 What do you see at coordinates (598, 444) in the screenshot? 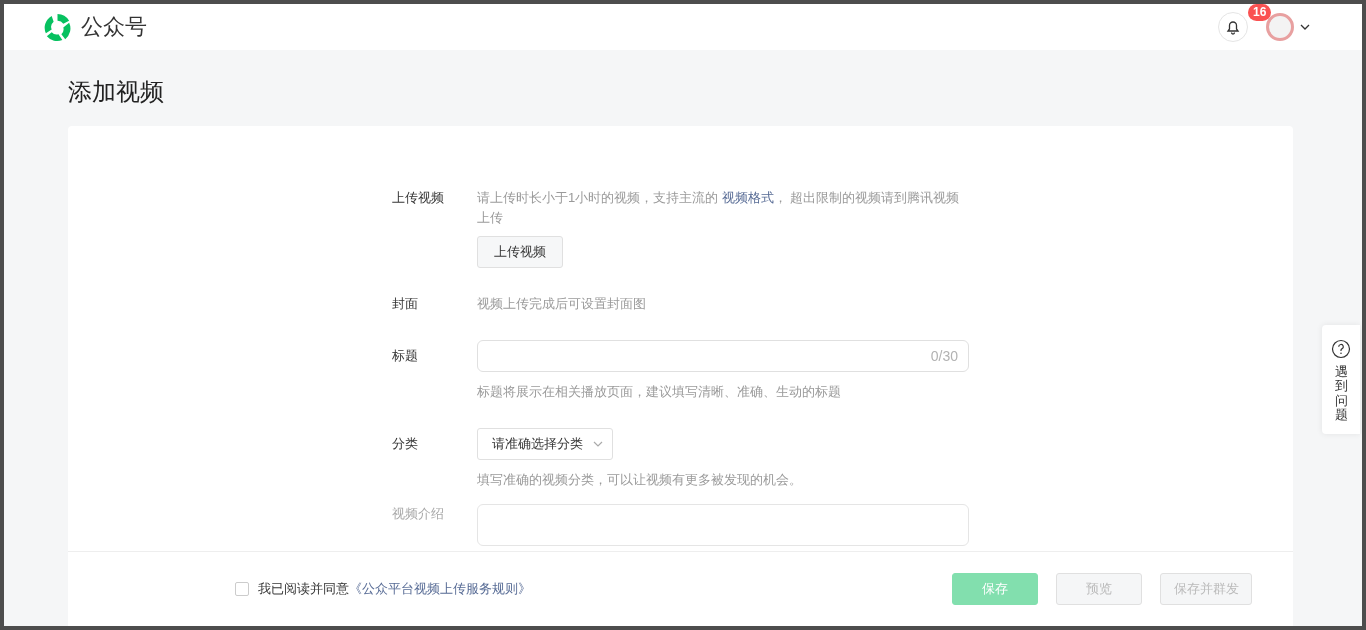
I see `chevron-icon` at bounding box center [598, 444].